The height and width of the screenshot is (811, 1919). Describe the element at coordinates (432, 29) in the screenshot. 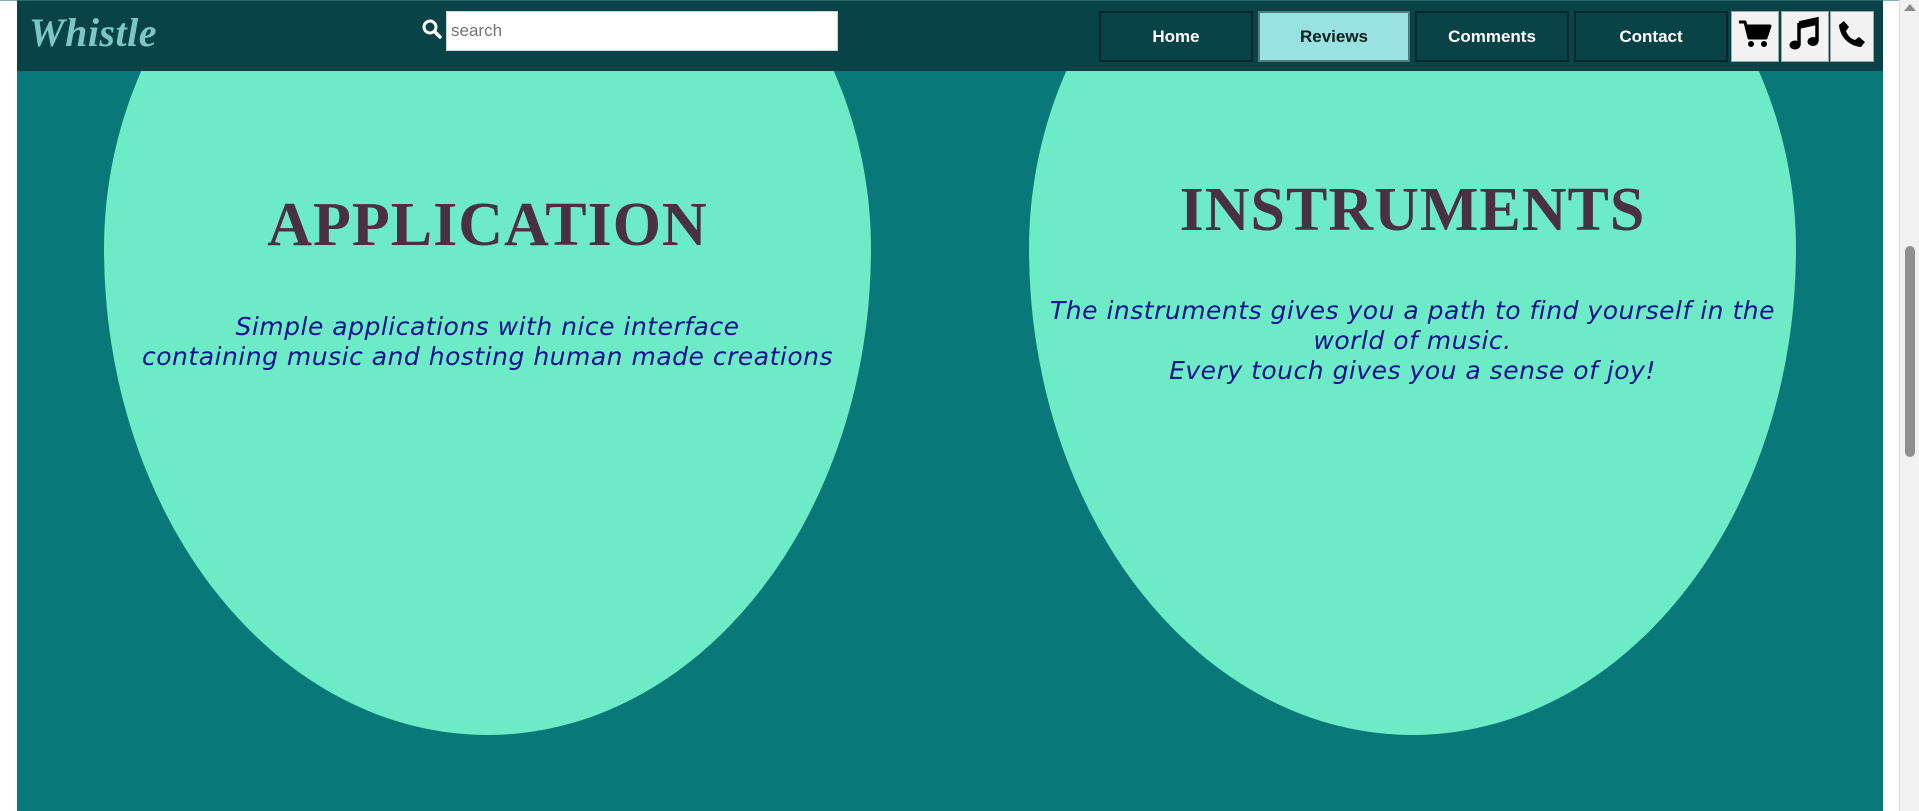

I see `search-icon` at that location.